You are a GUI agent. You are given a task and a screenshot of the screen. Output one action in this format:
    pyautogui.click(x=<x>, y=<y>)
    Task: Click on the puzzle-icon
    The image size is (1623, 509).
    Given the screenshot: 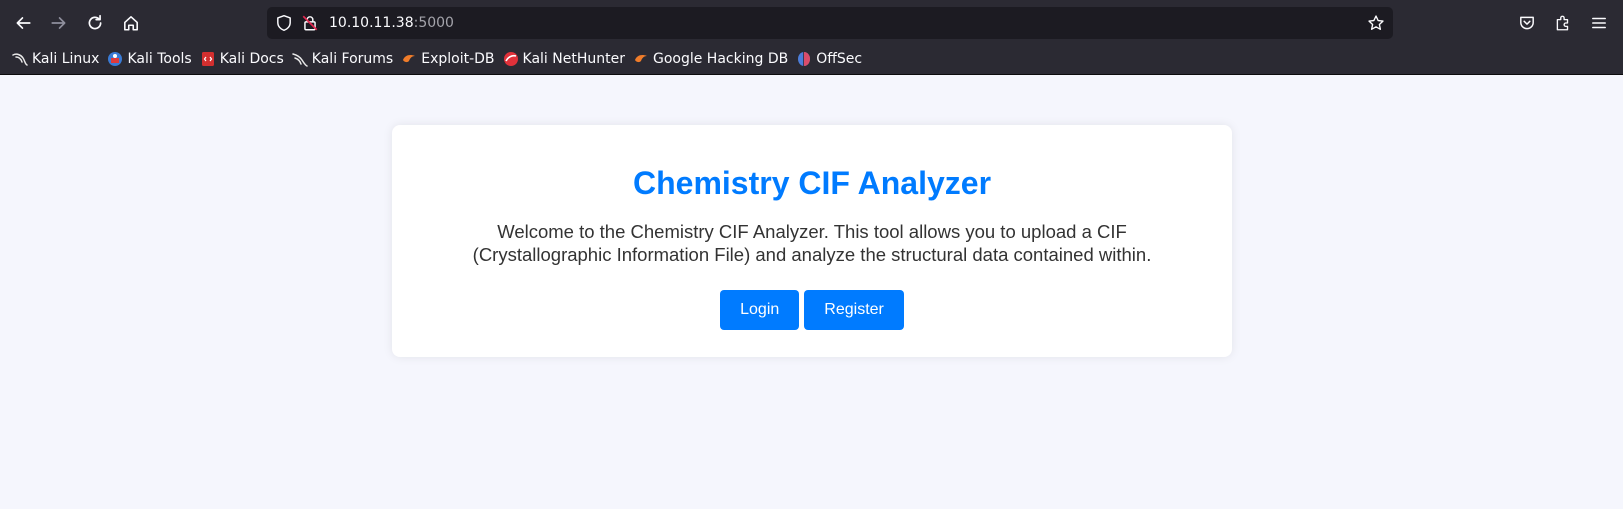 What is the action you would take?
    pyautogui.click(x=1562, y=23)
    